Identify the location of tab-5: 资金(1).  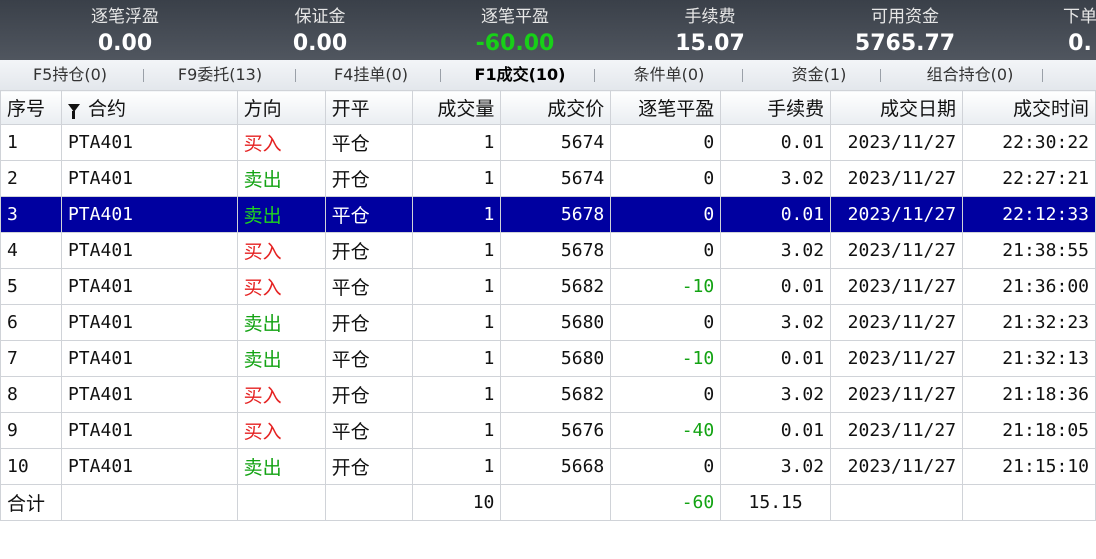
(819, 75).